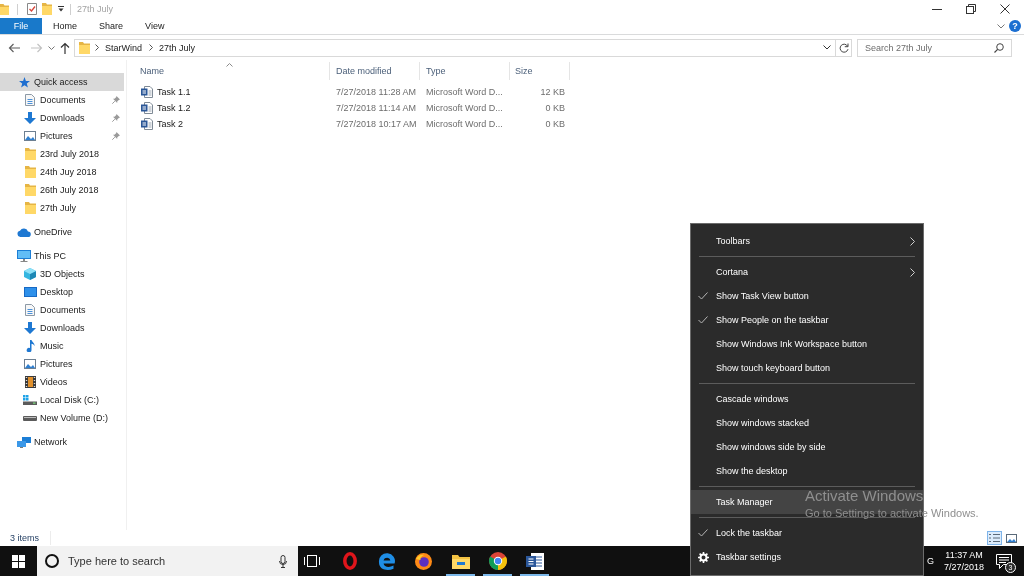  Describe the element at coordinates (61, 9) in the screenshot. I see `dropdown-icon` at that location.